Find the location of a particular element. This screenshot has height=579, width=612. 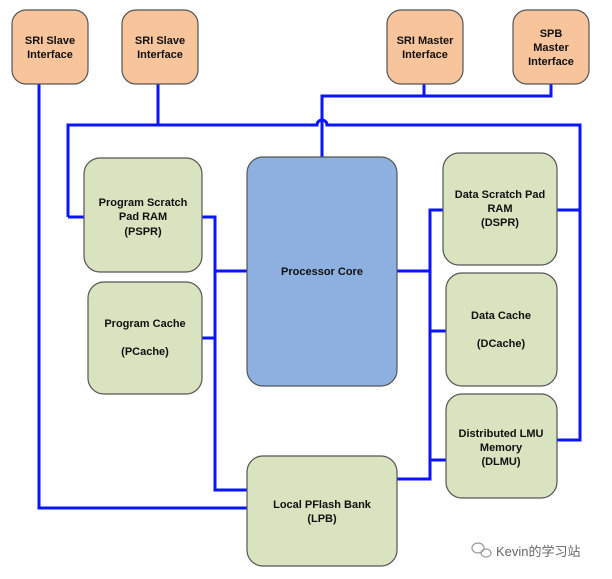

processor-core: Processor Core is located at coordinates (322, 271).